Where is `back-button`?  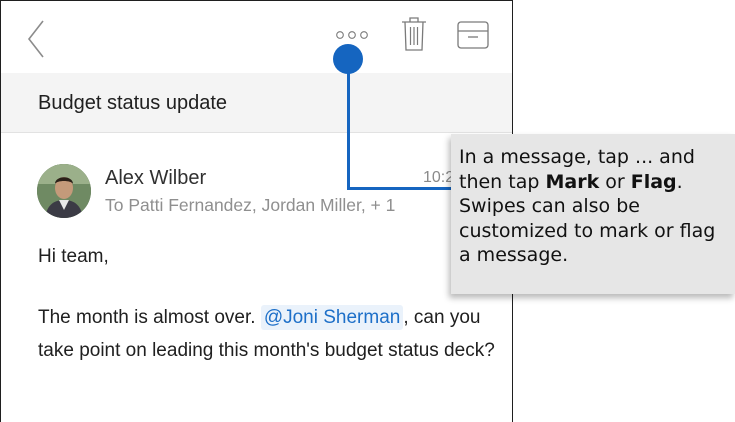
back-button is located at coordinates (36, 39).